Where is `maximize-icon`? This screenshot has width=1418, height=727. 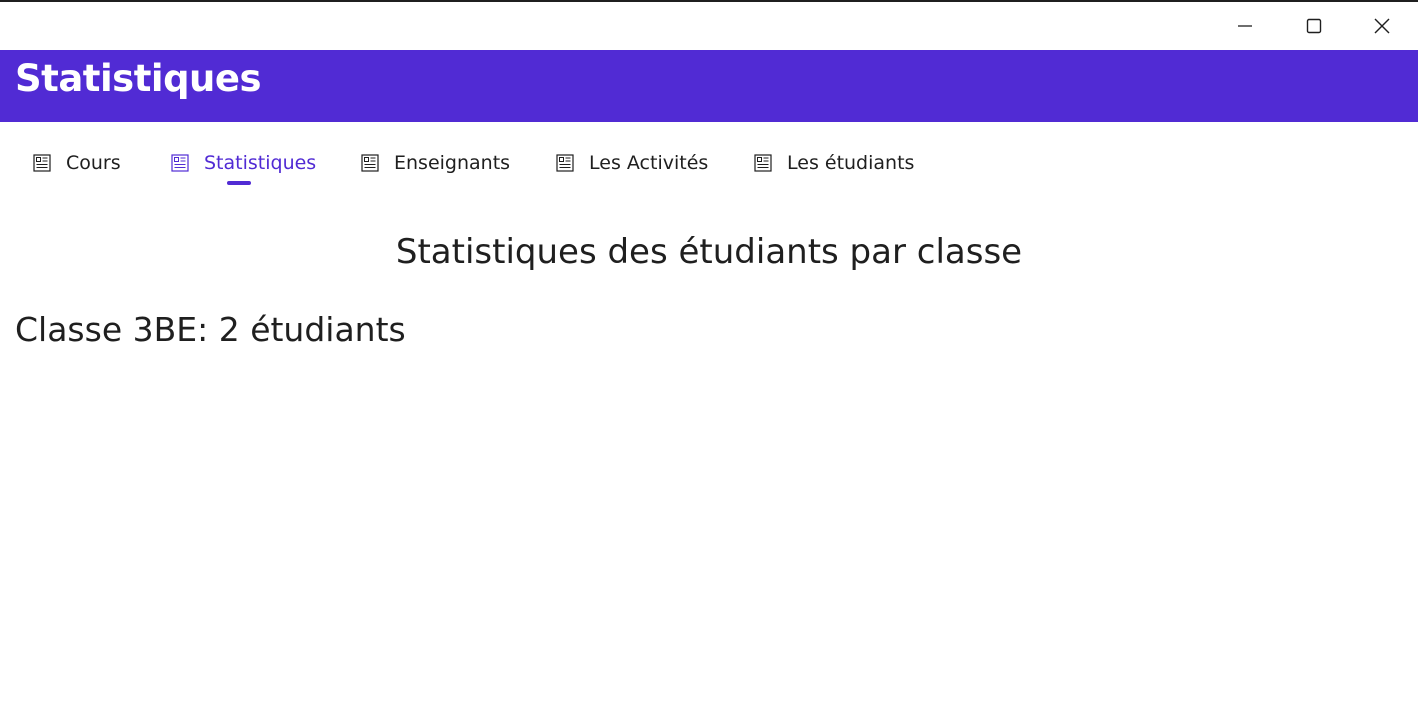 maximize-icon is located at coordinates (1314, 26).